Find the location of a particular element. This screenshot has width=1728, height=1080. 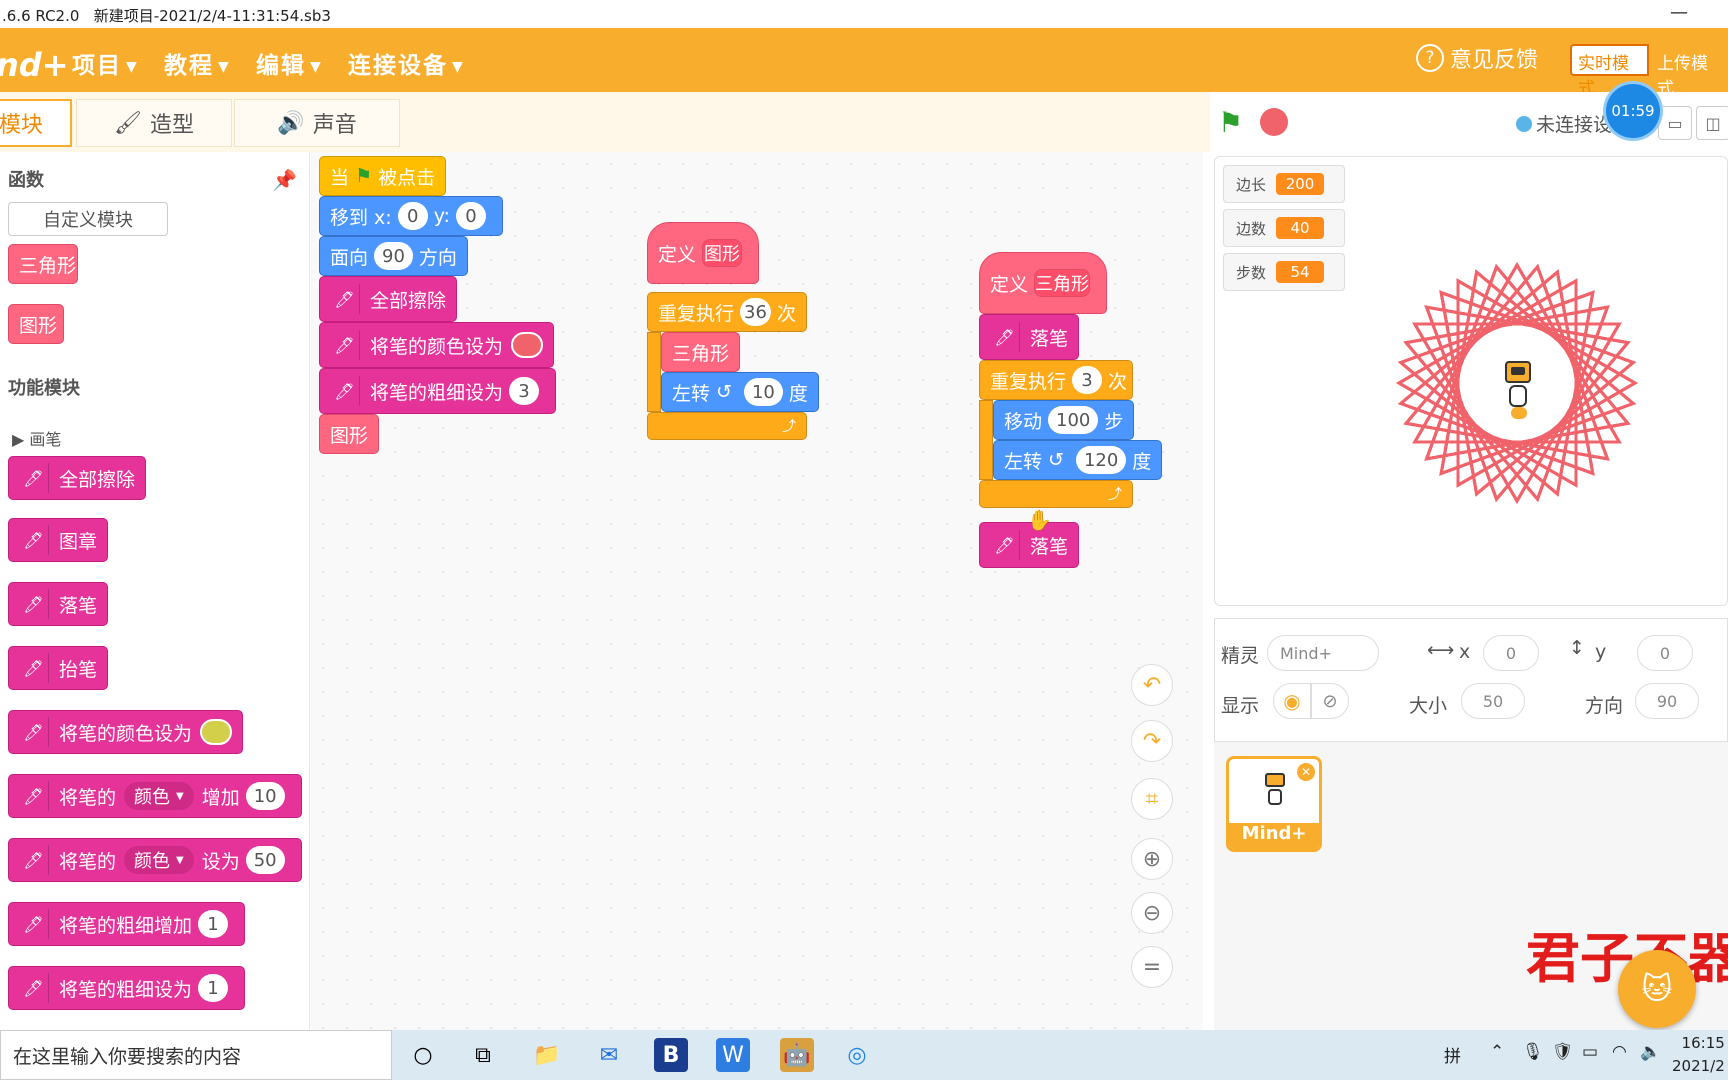

mode-switch: 实时模式 上传模式 is located at coordinates (1649, 71).